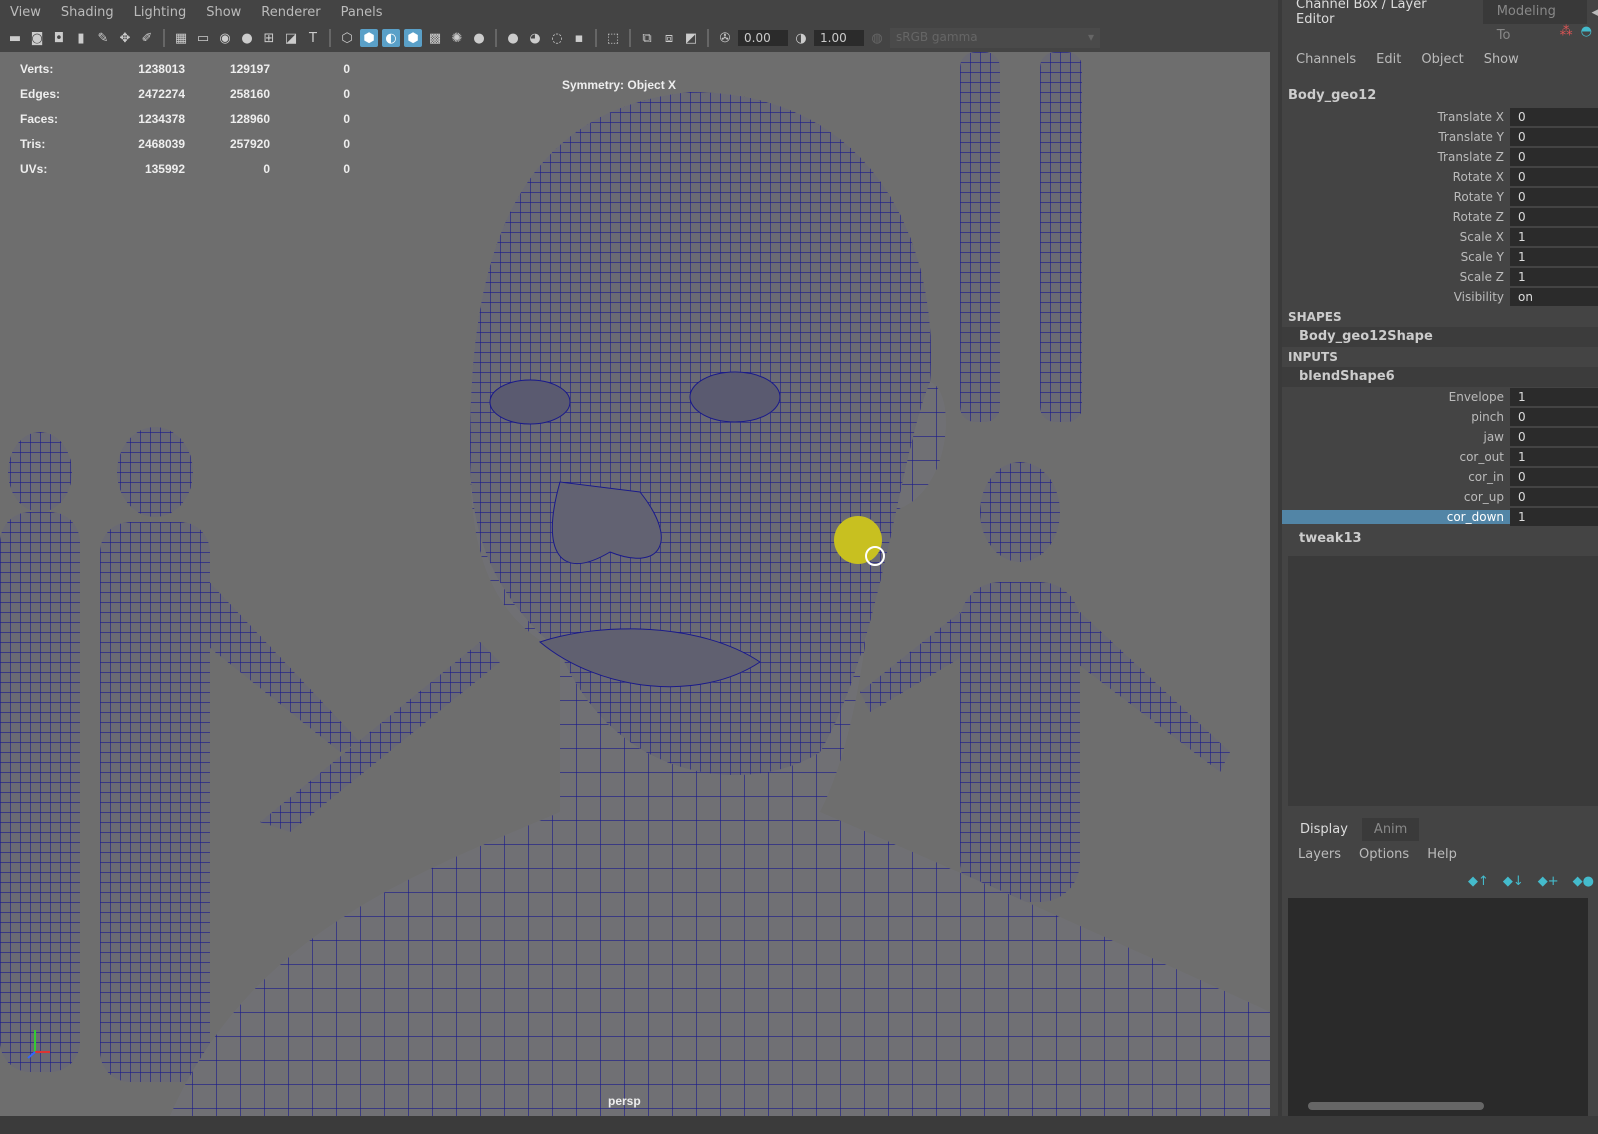  What do you see at coordinates (1396, 497) in the screenshot?
I see `channel-name: cor_up` at bounding box center [1396, 497].